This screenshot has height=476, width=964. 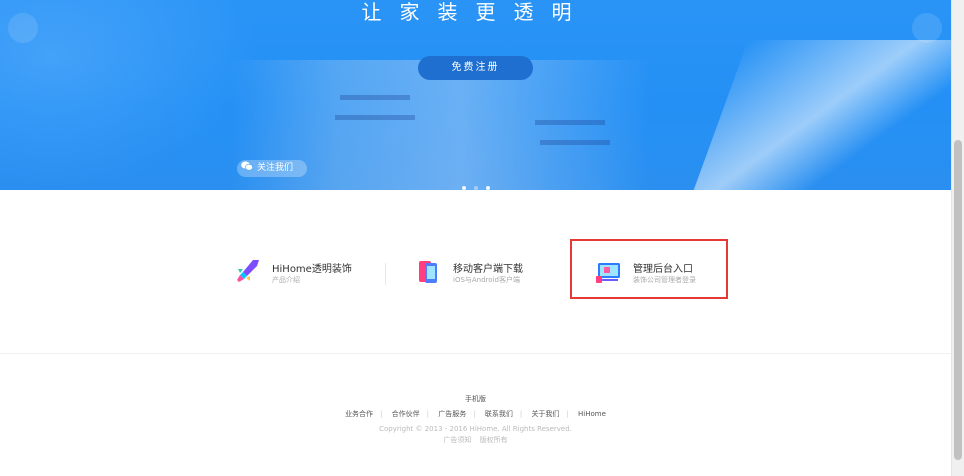 I want to click on footer-link: 联系我们, so click(x=499, y=414).